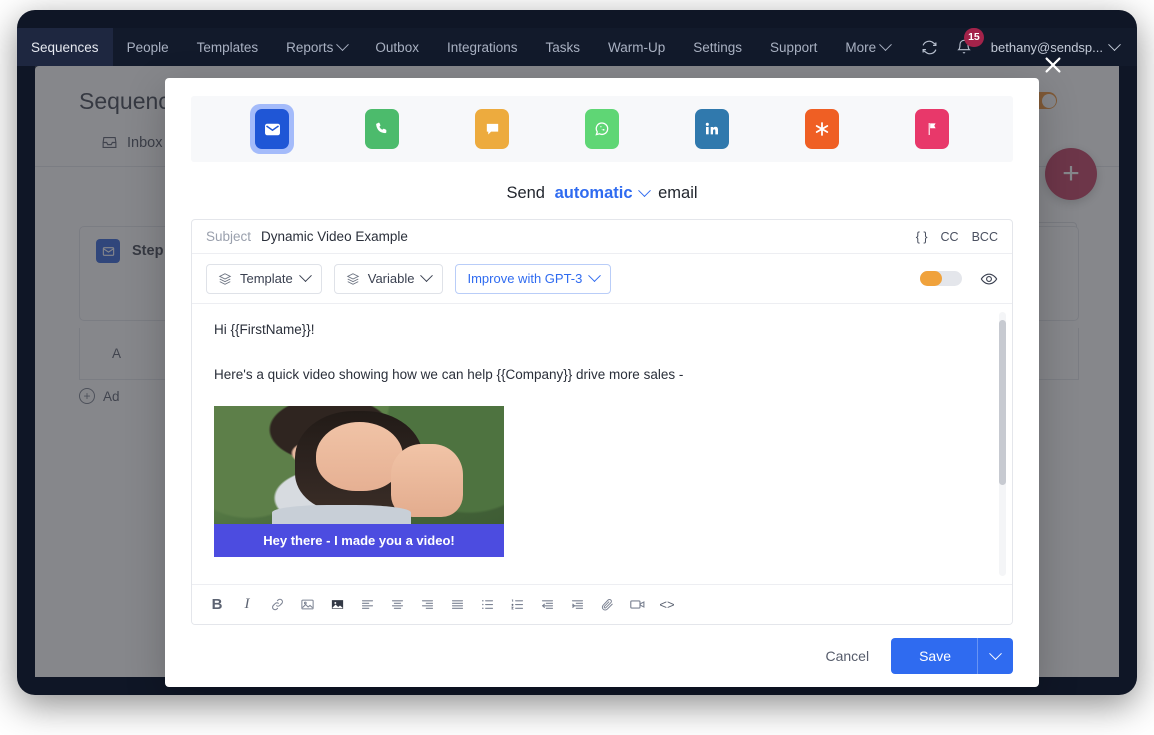 Image resolution: width=1154 pixels, height=735 pixels. I want to click on composer-toolbar-right, so click(959, 279).